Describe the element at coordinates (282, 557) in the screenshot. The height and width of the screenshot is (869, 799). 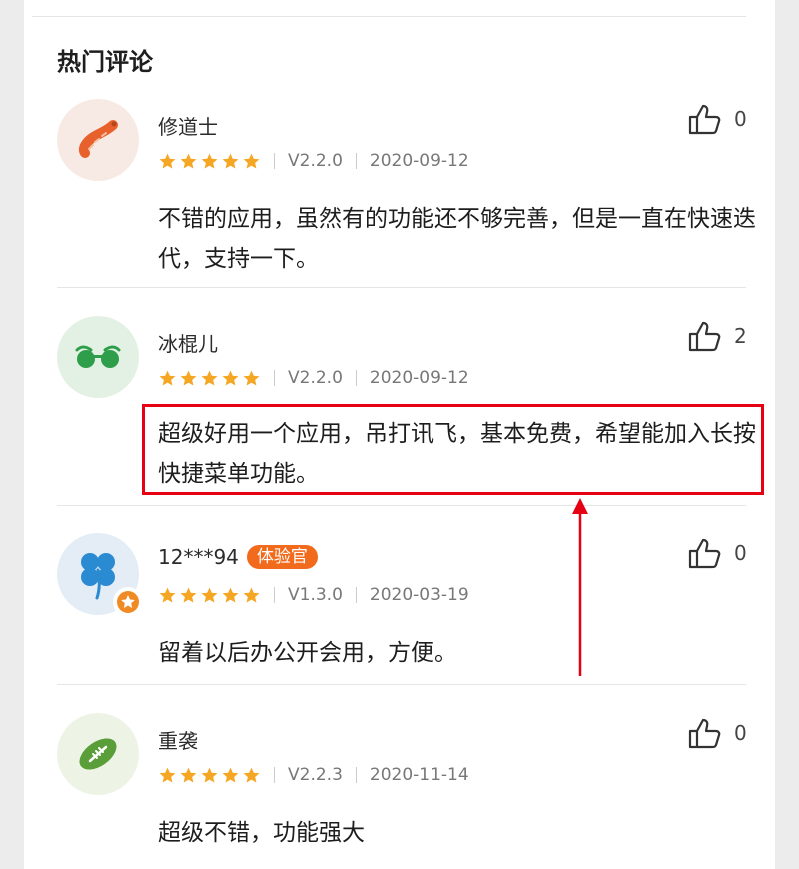
I see `experience-tag: 体验官` at that location.